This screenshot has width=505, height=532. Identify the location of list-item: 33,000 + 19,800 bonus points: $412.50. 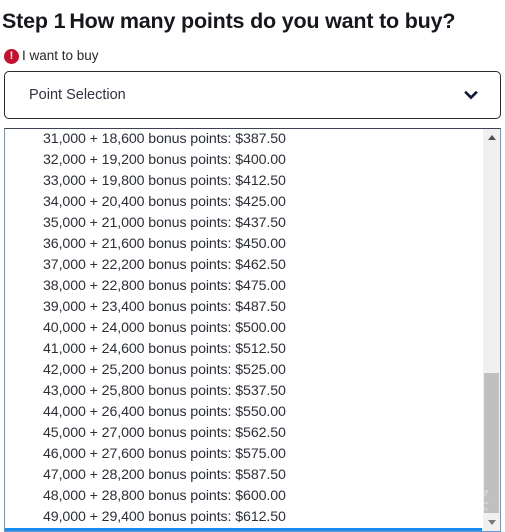
(243, 181).